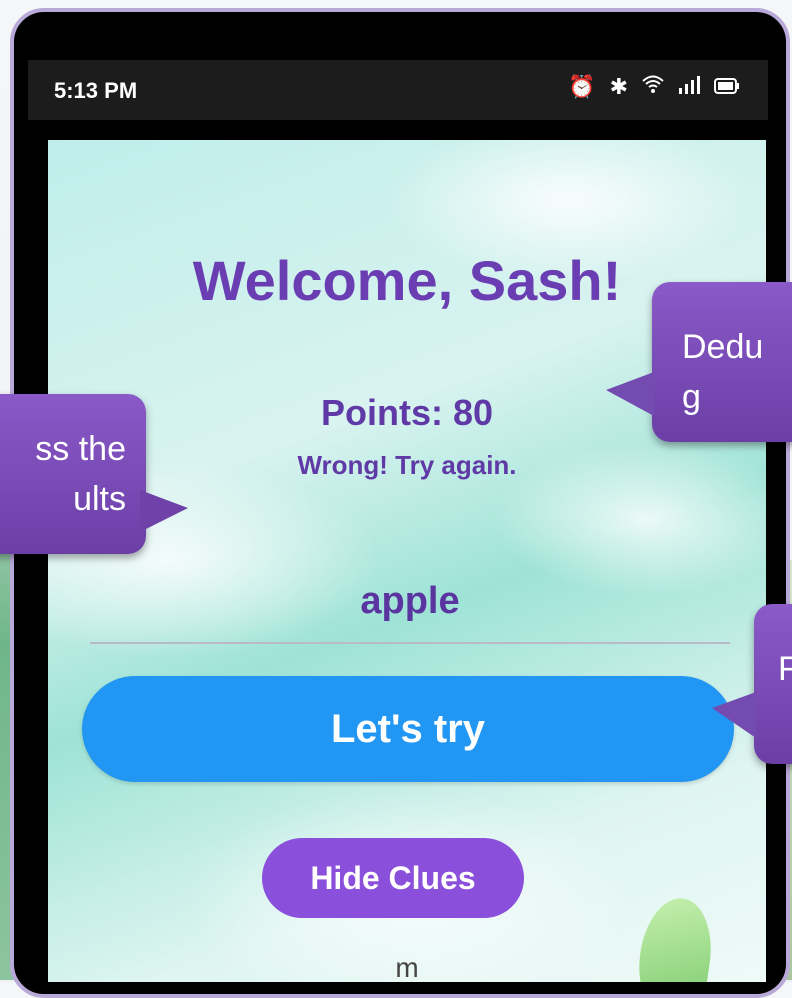 The image size is (792, 998). What do you see at coordinates (408, 729) in the screenshot?
I see `try-button: Let's try` at bounding box center [408, 729].